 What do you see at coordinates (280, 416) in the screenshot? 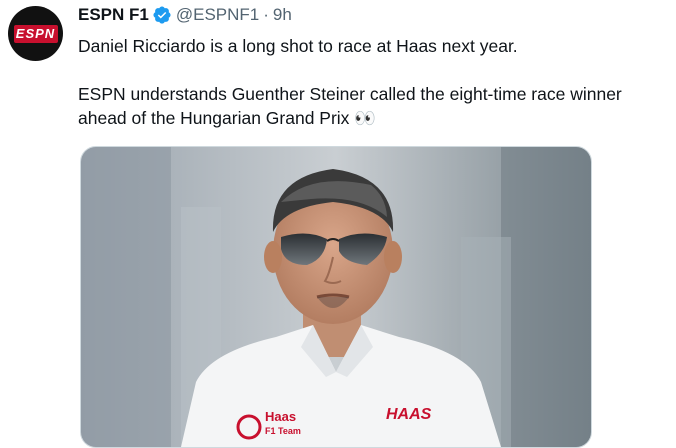
I see `shirt-logo-left: Haas` at bounding box center [280, 416].